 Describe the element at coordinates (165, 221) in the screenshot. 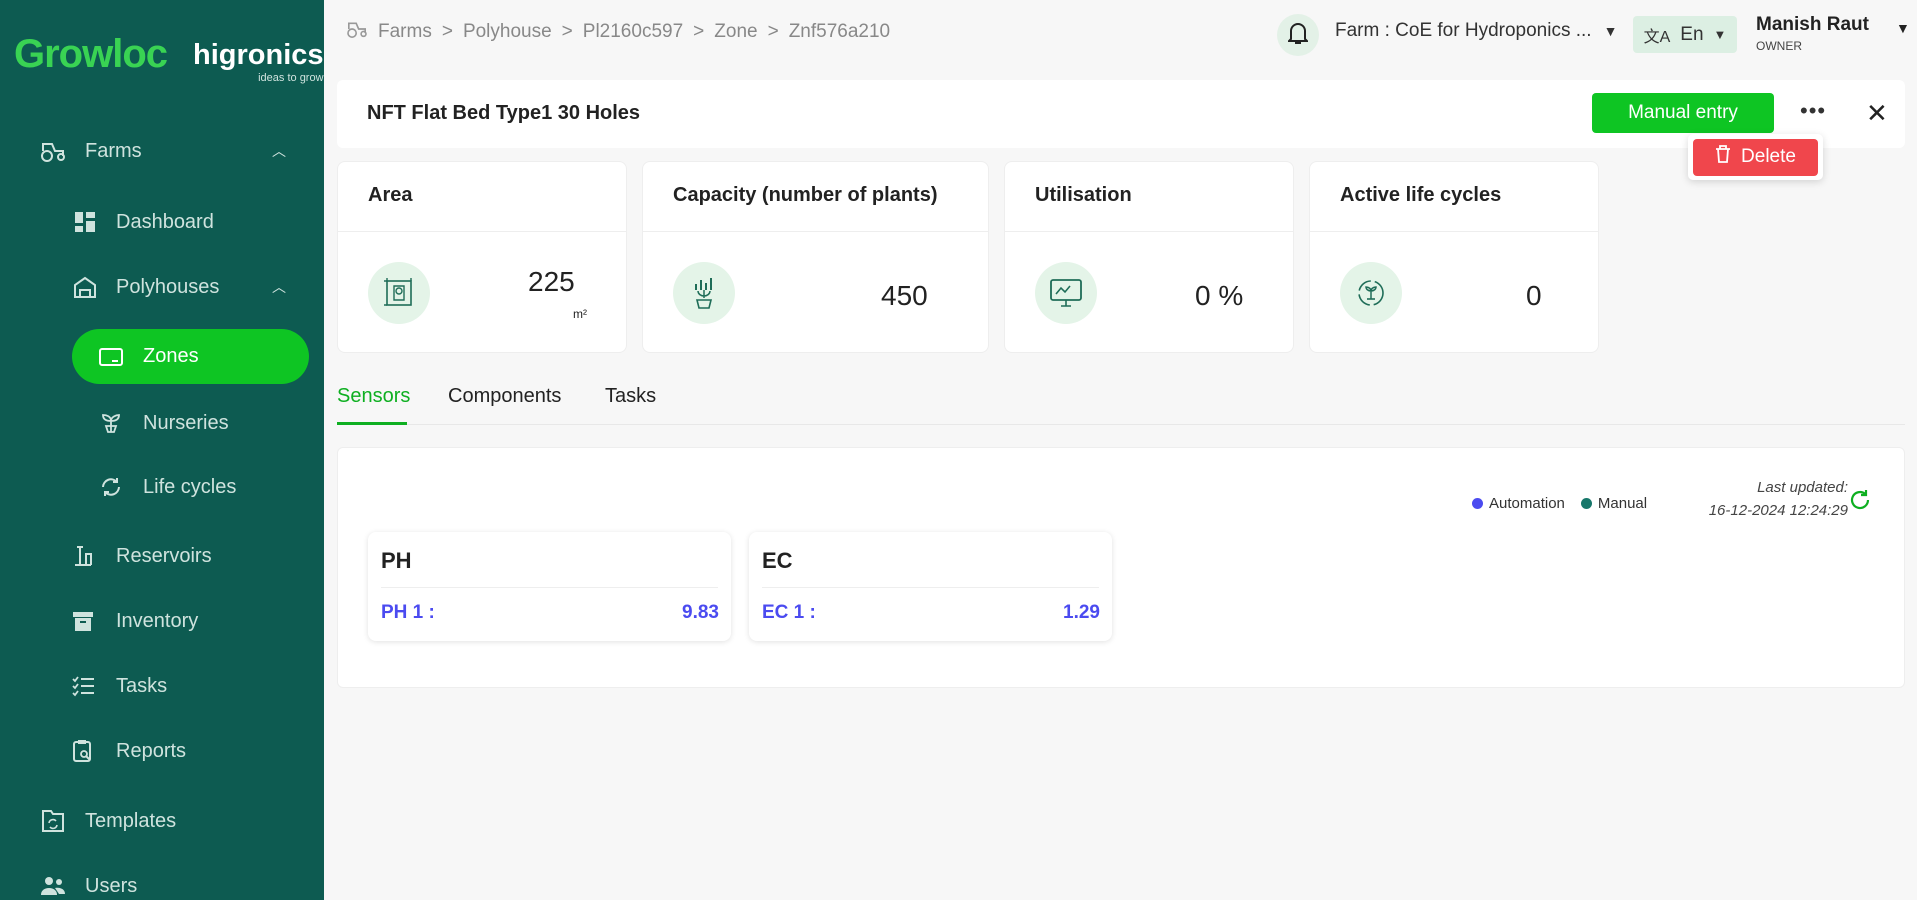

I see `sidebar-item-label: Dashboard` at that location.